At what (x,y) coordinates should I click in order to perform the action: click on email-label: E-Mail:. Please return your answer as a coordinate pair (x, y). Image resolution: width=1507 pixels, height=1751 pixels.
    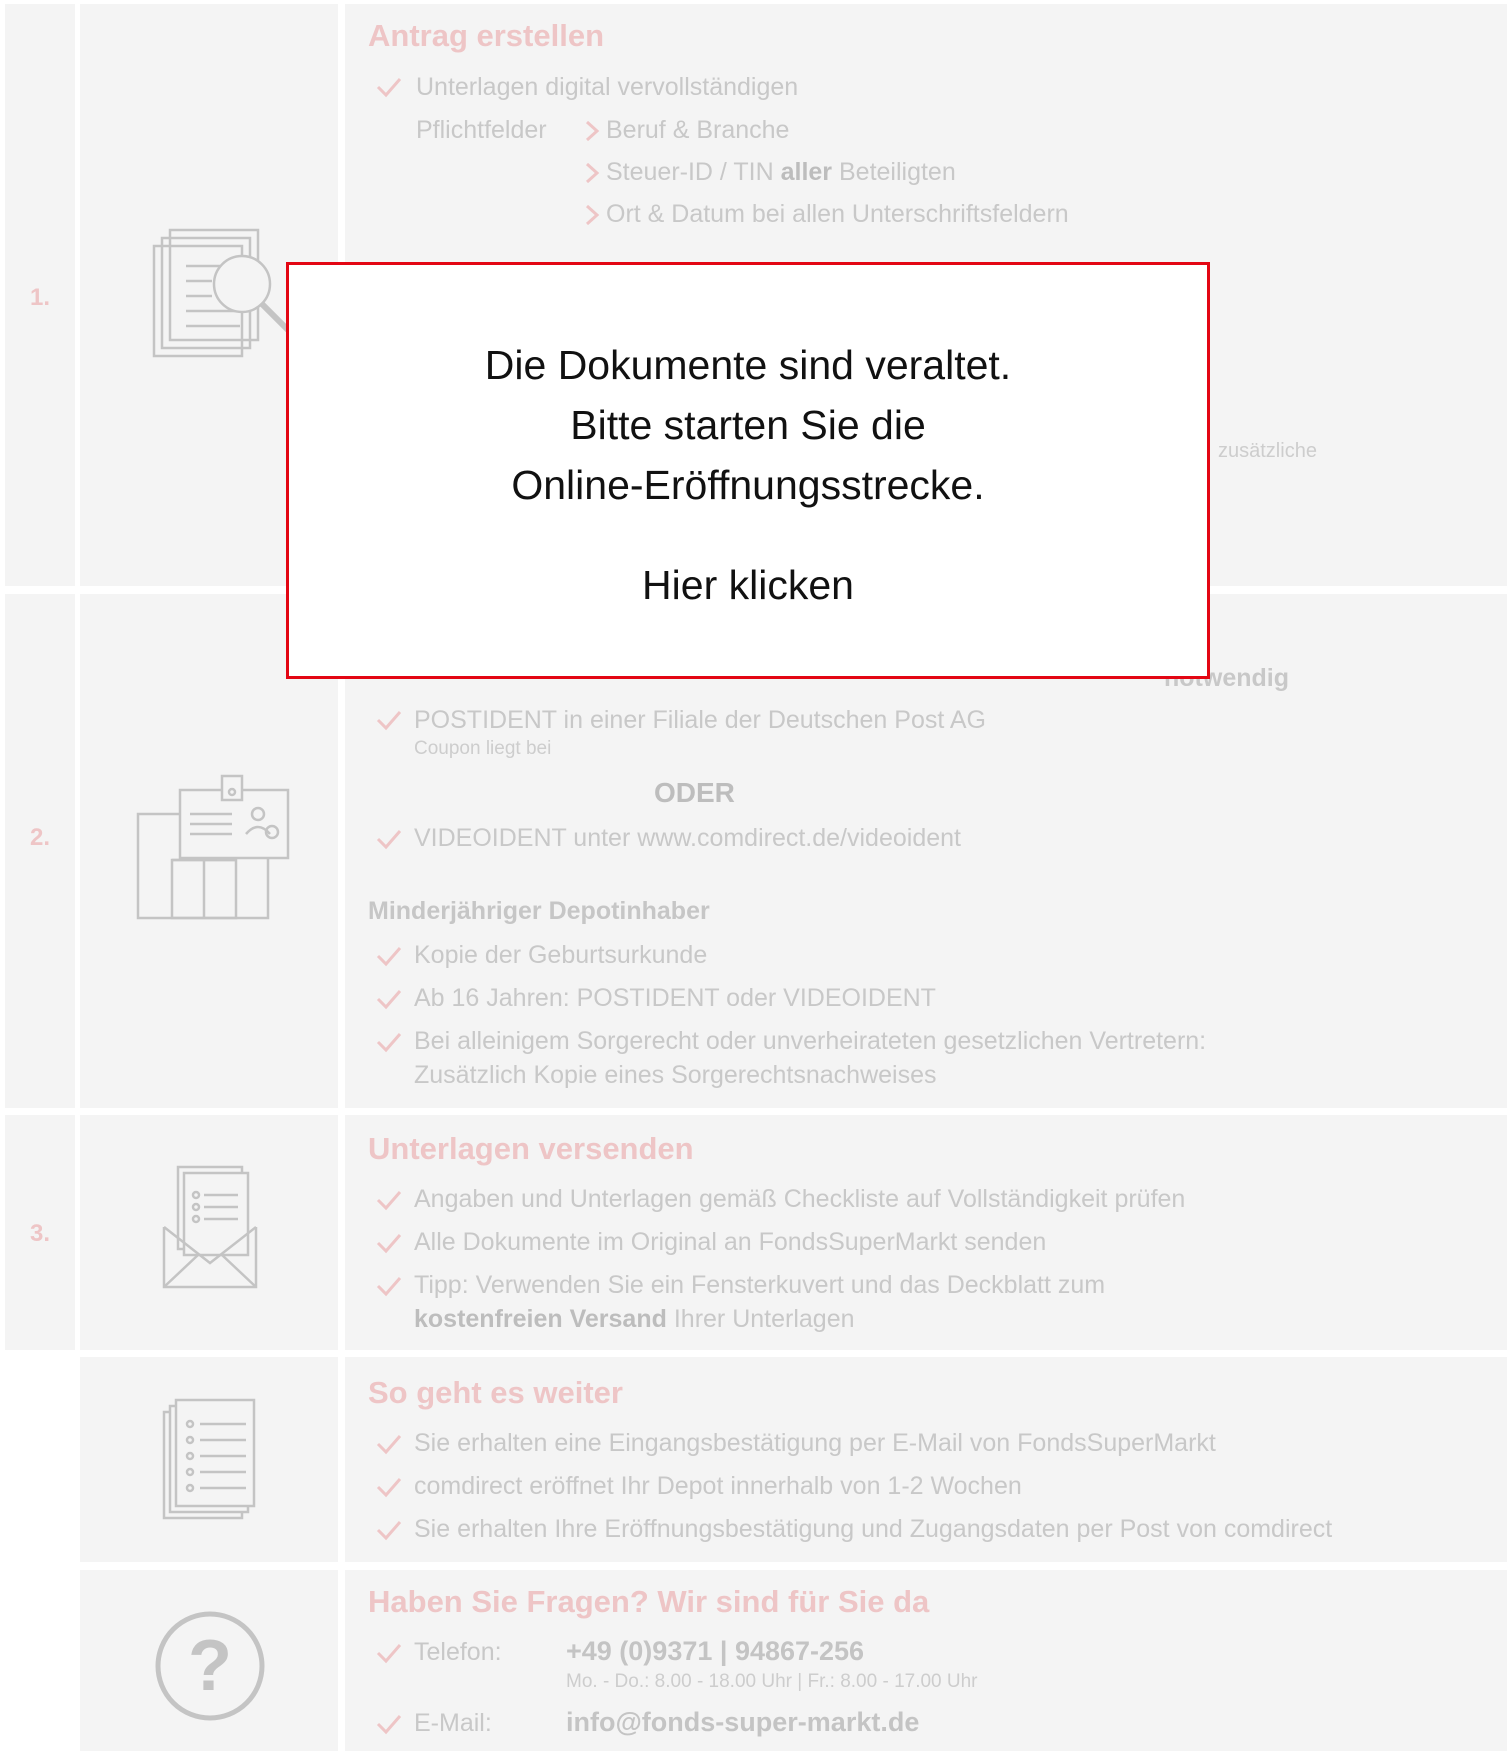
    Looking at the image, I should click on (453, 1723).